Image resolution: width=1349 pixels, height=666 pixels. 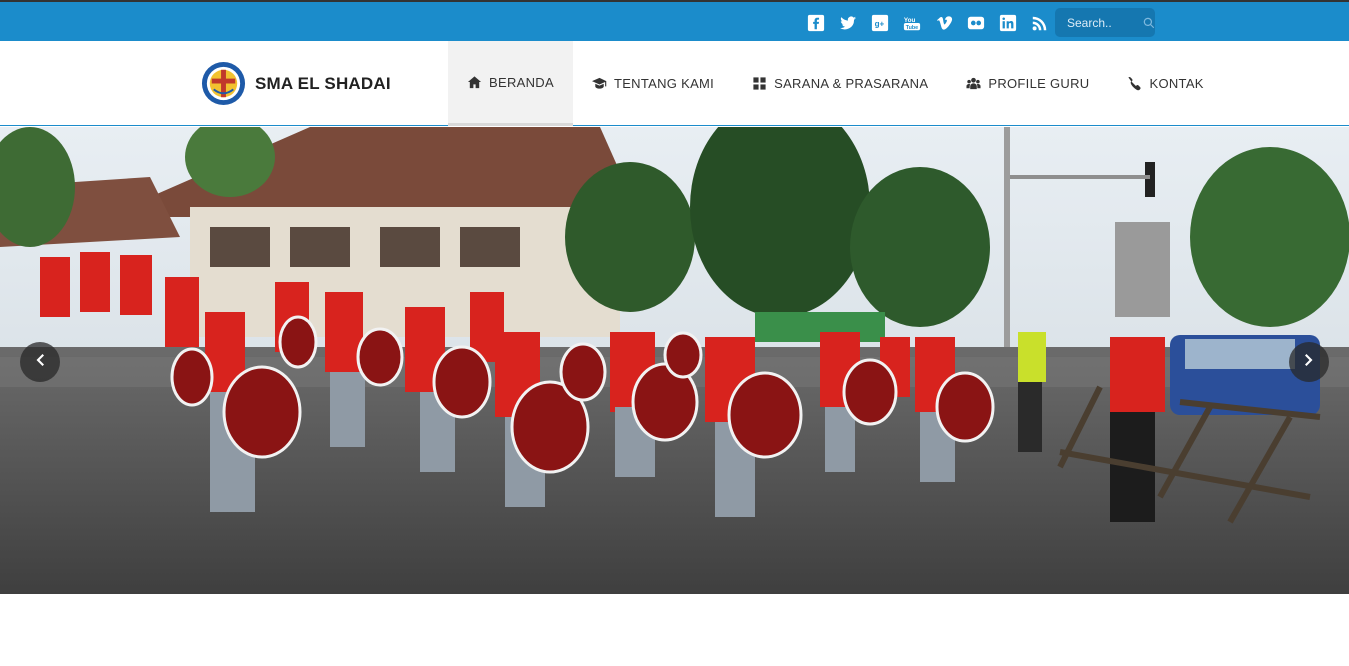 I want to click on nav-item-sarana-prasarana: SARANA & PRASARANA, so click(x=840, y=83).